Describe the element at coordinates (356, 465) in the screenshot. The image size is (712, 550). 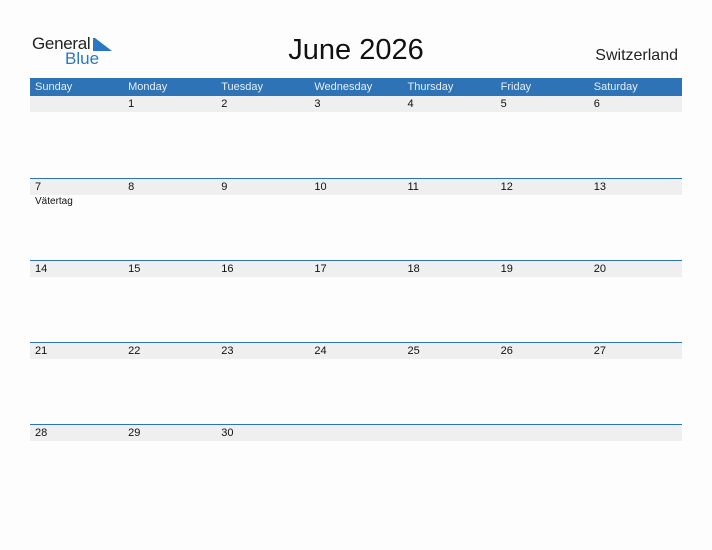
I see `week-row: 28 29 30` at that location.